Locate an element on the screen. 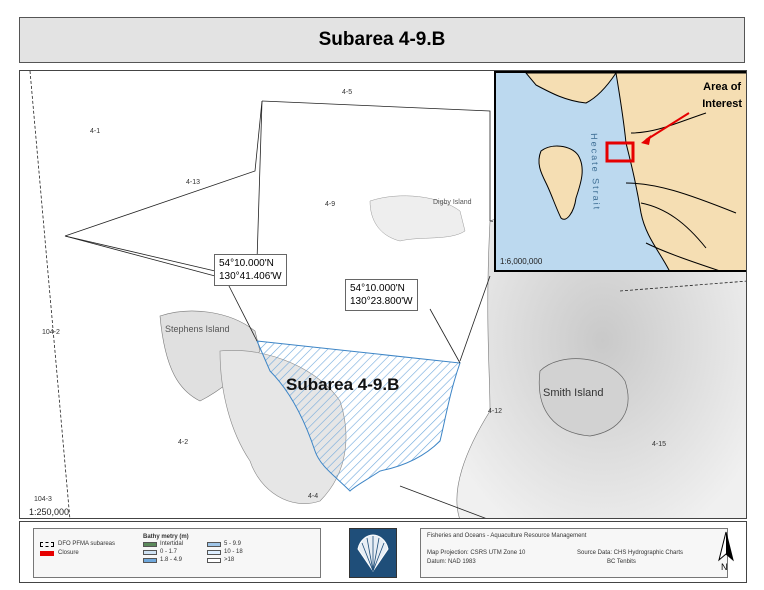  north-label: N is located at coordinates (724, 567).